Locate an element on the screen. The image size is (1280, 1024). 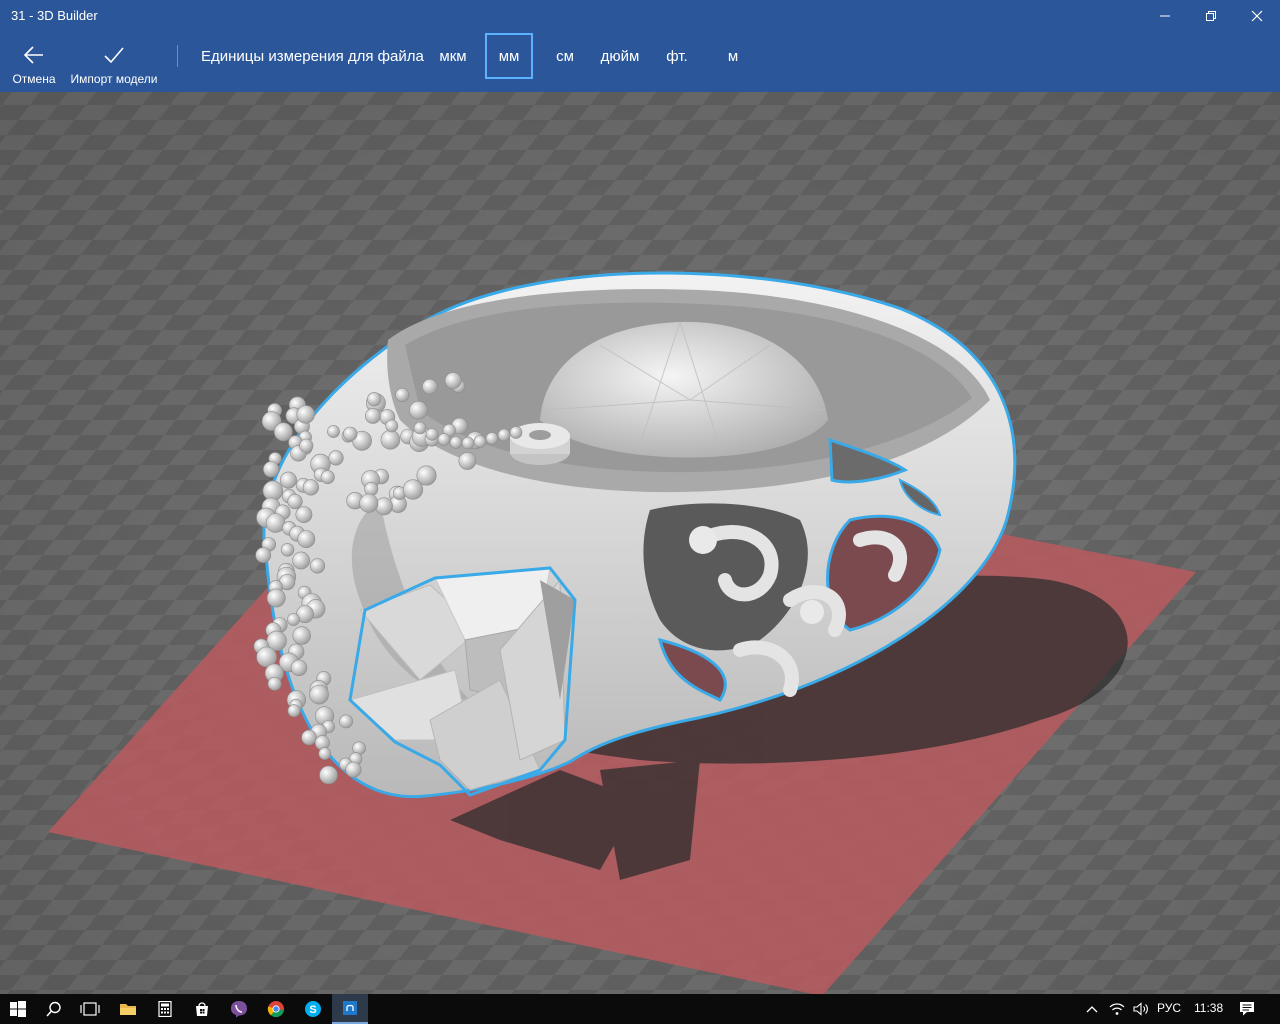
chevron-up-icon is located at coordinates (1092, 1009).